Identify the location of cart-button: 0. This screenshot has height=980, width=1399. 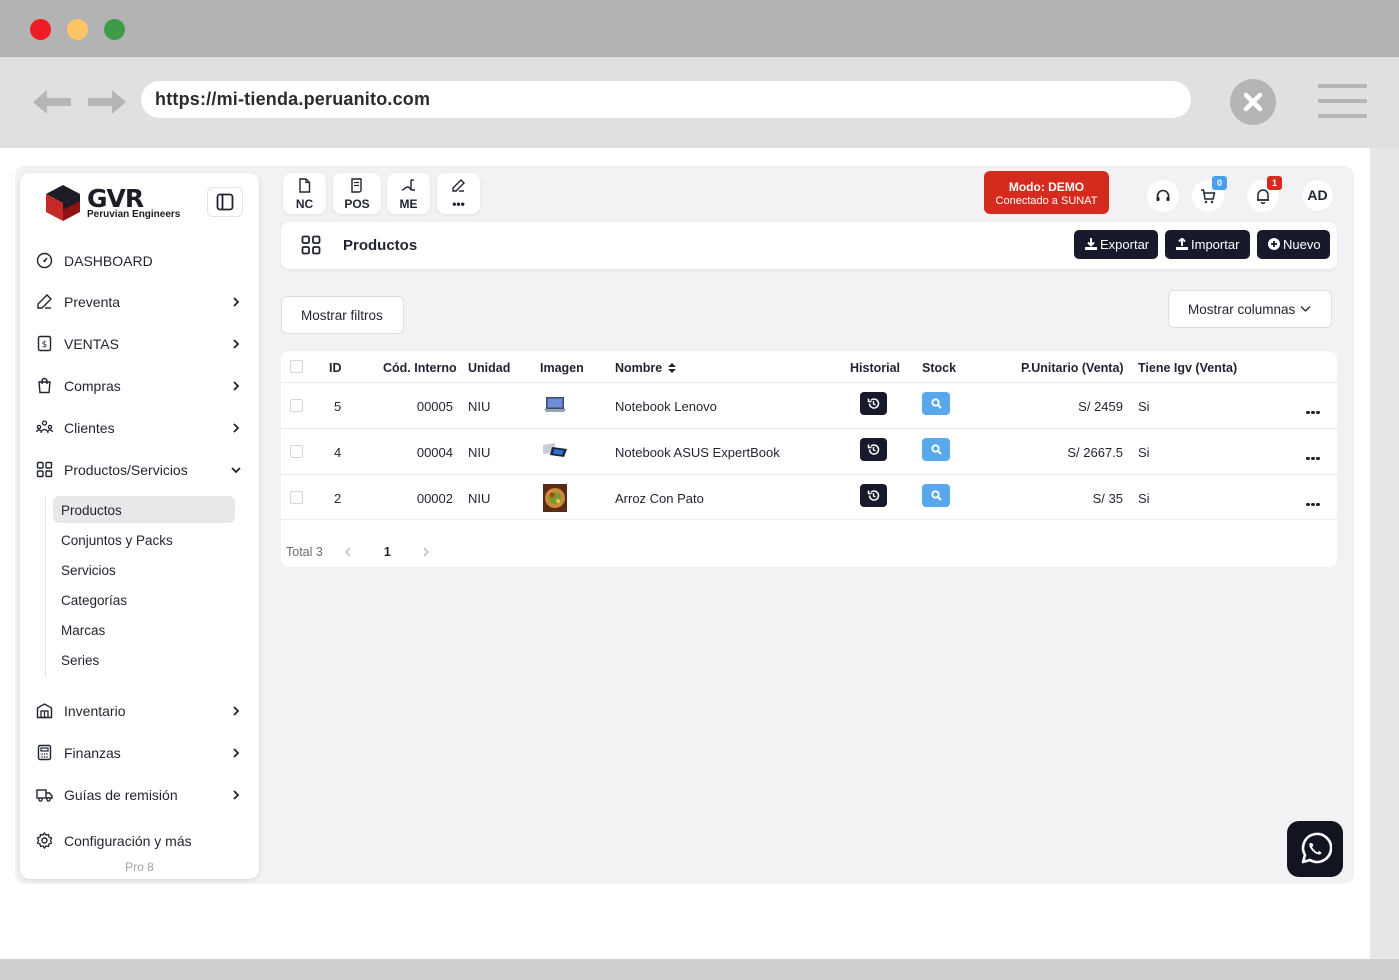
(1209, 194).